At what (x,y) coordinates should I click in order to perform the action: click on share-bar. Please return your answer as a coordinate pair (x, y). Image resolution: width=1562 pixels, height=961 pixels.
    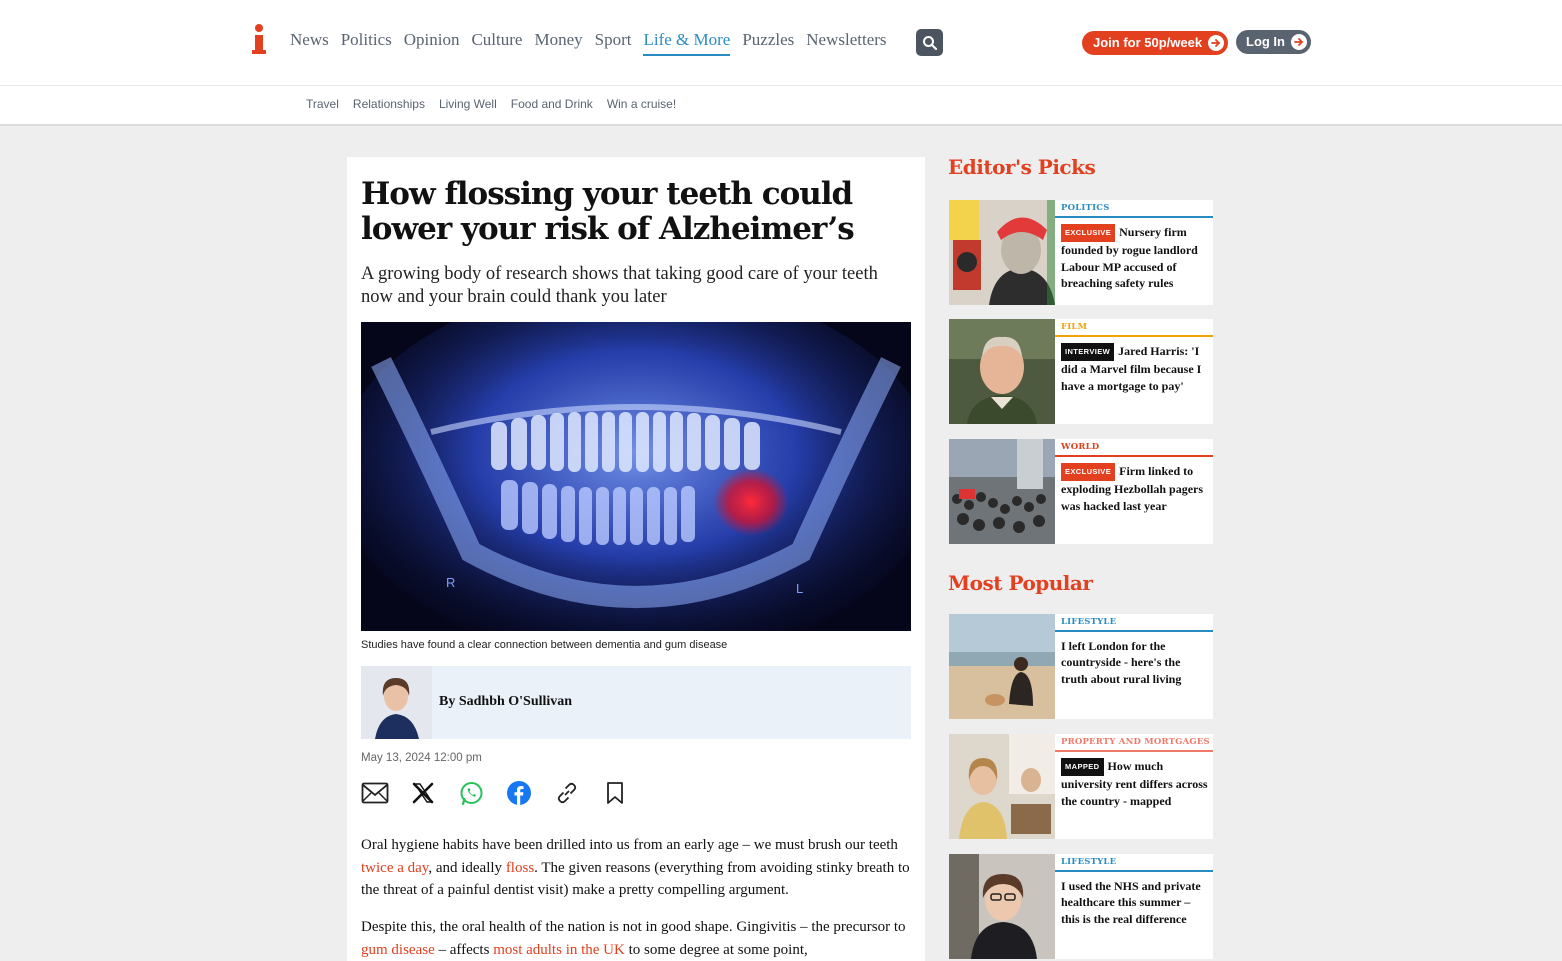
    Looking at the image, I should click on (495, 793).